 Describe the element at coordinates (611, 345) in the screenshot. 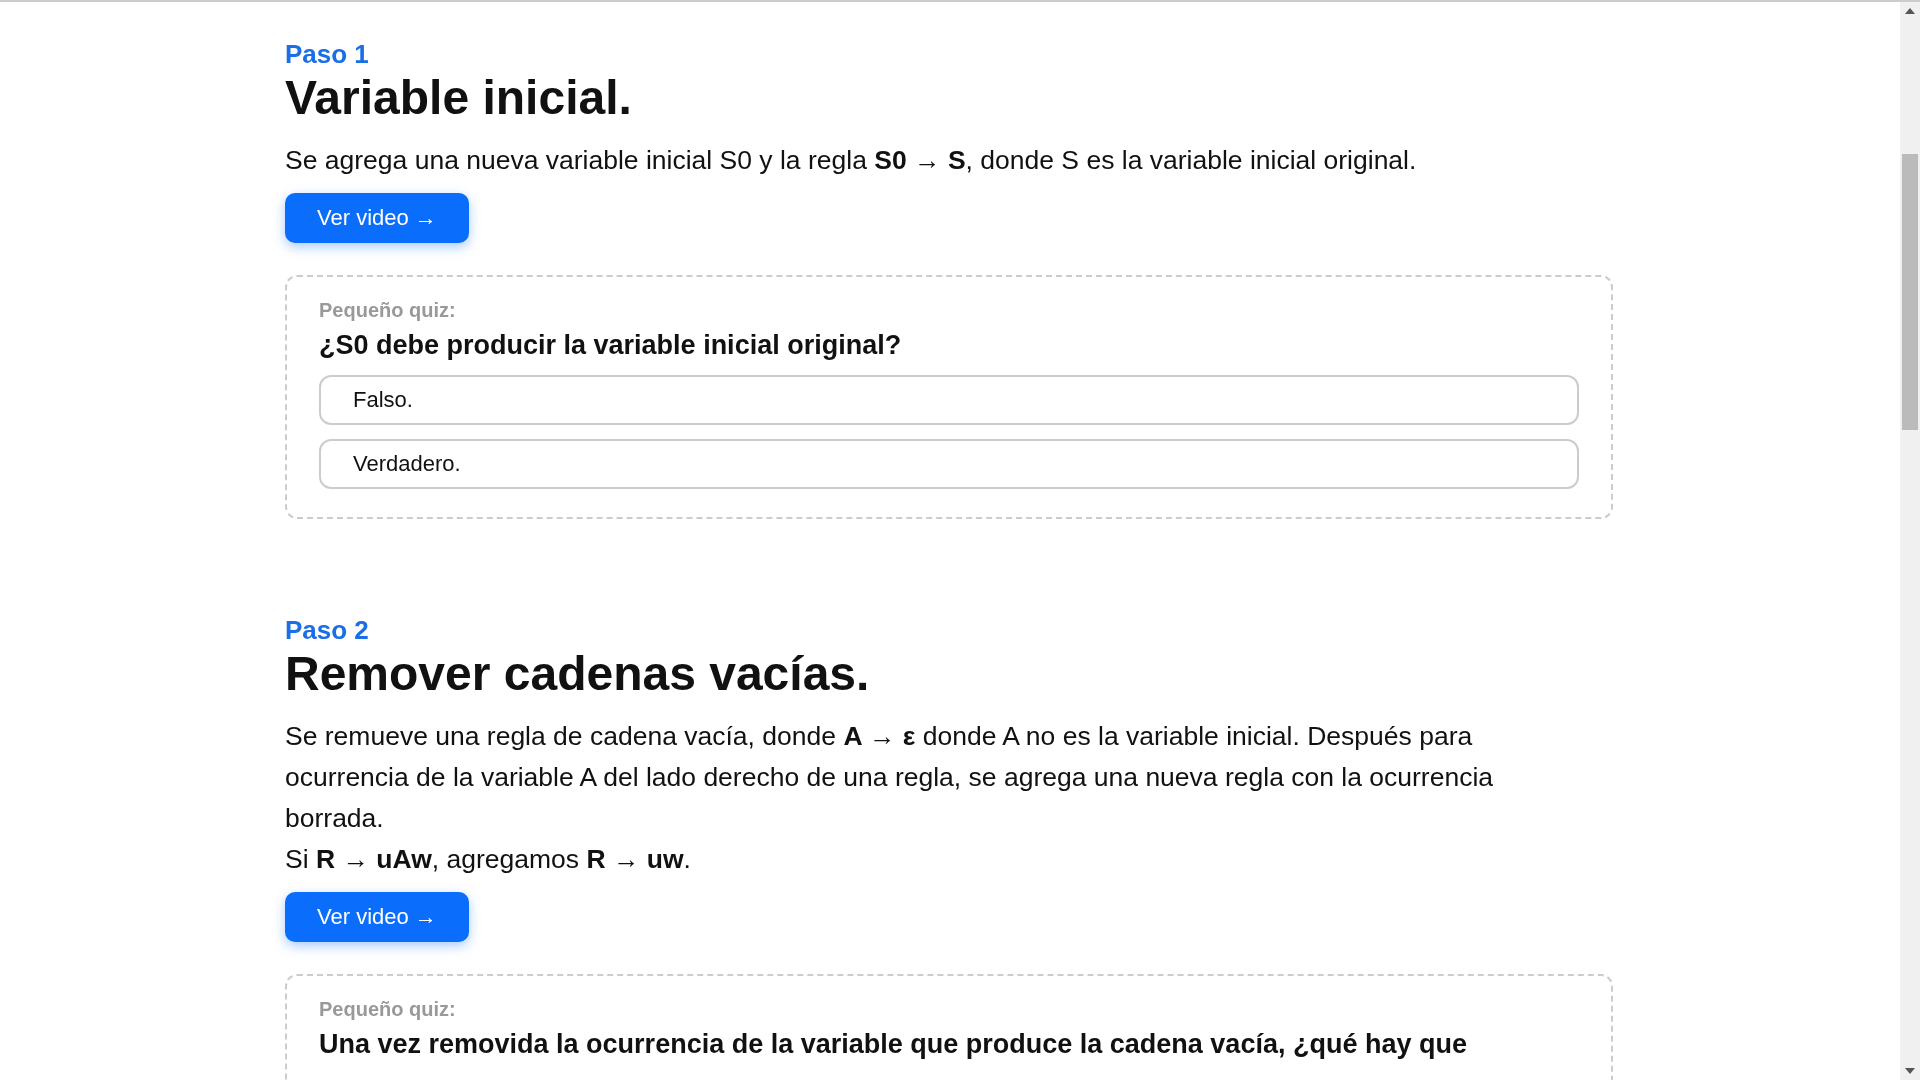

I see `quiz-question: ¿S0 debe producir la variable inicial original?` at that location.